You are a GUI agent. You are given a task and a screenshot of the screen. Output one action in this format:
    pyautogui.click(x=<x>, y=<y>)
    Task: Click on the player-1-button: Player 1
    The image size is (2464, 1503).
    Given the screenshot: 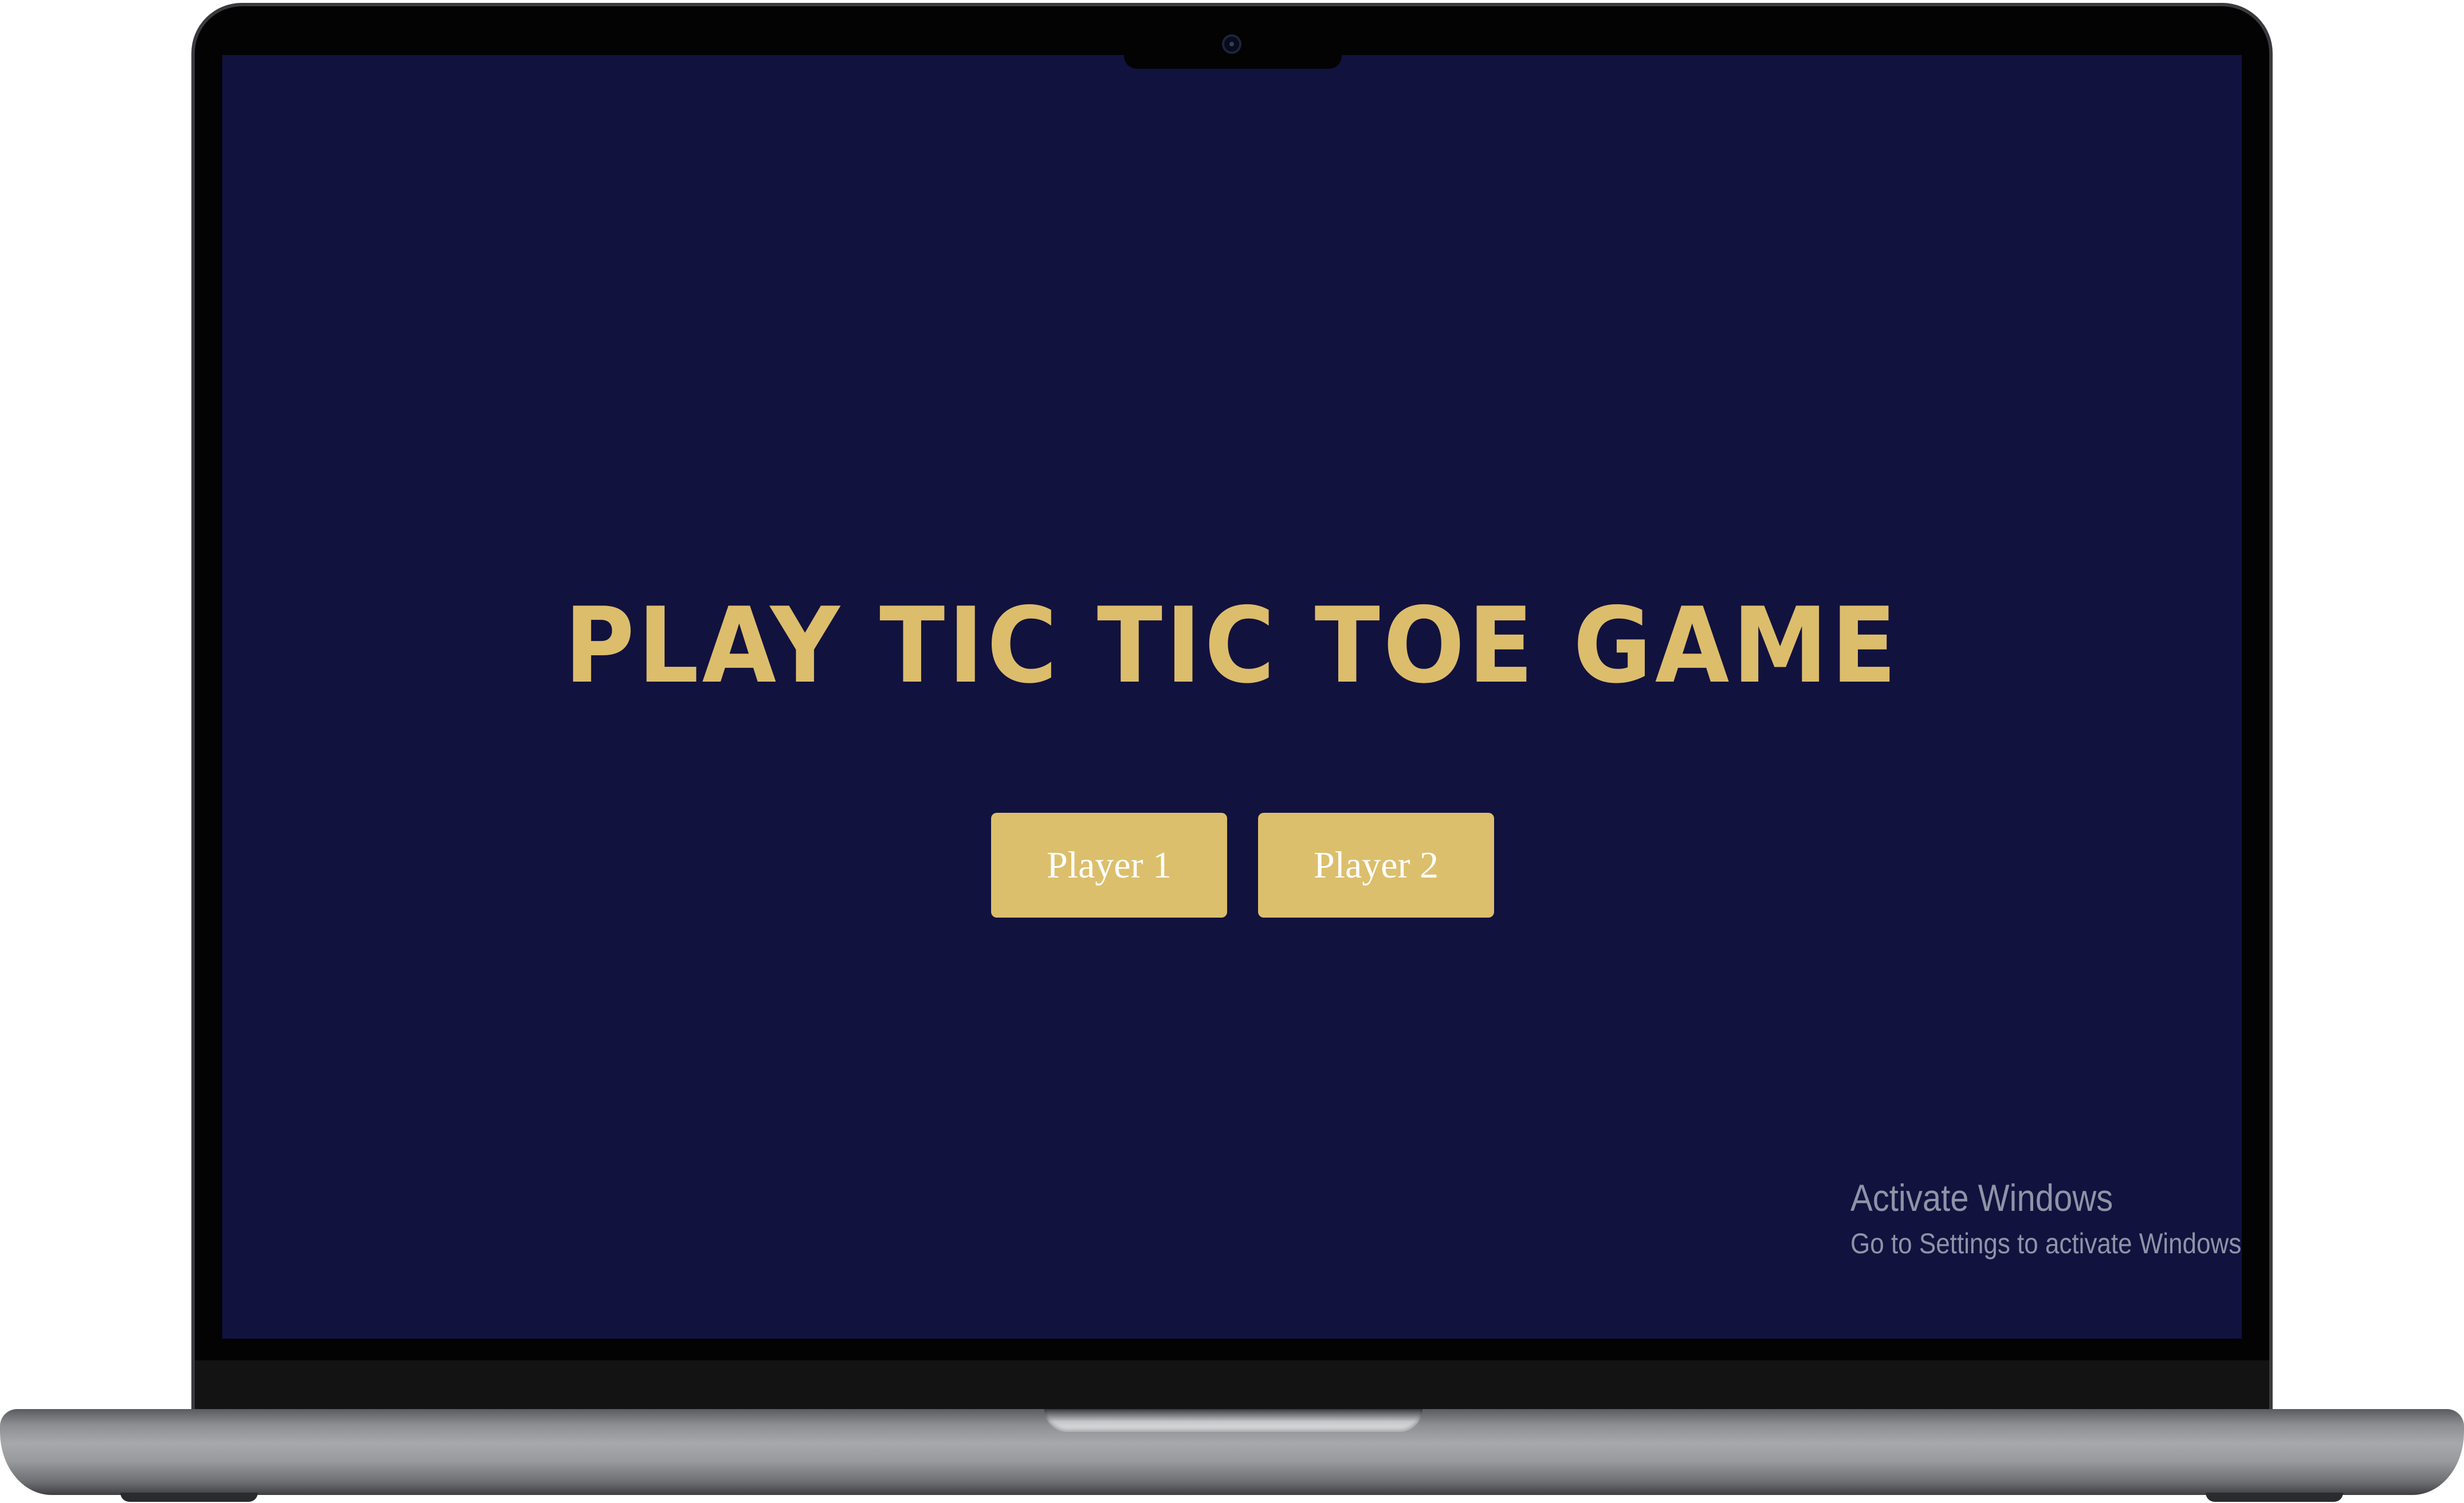 What is the action you would take?
    pyautogui.click(x=1109, y=865)
    